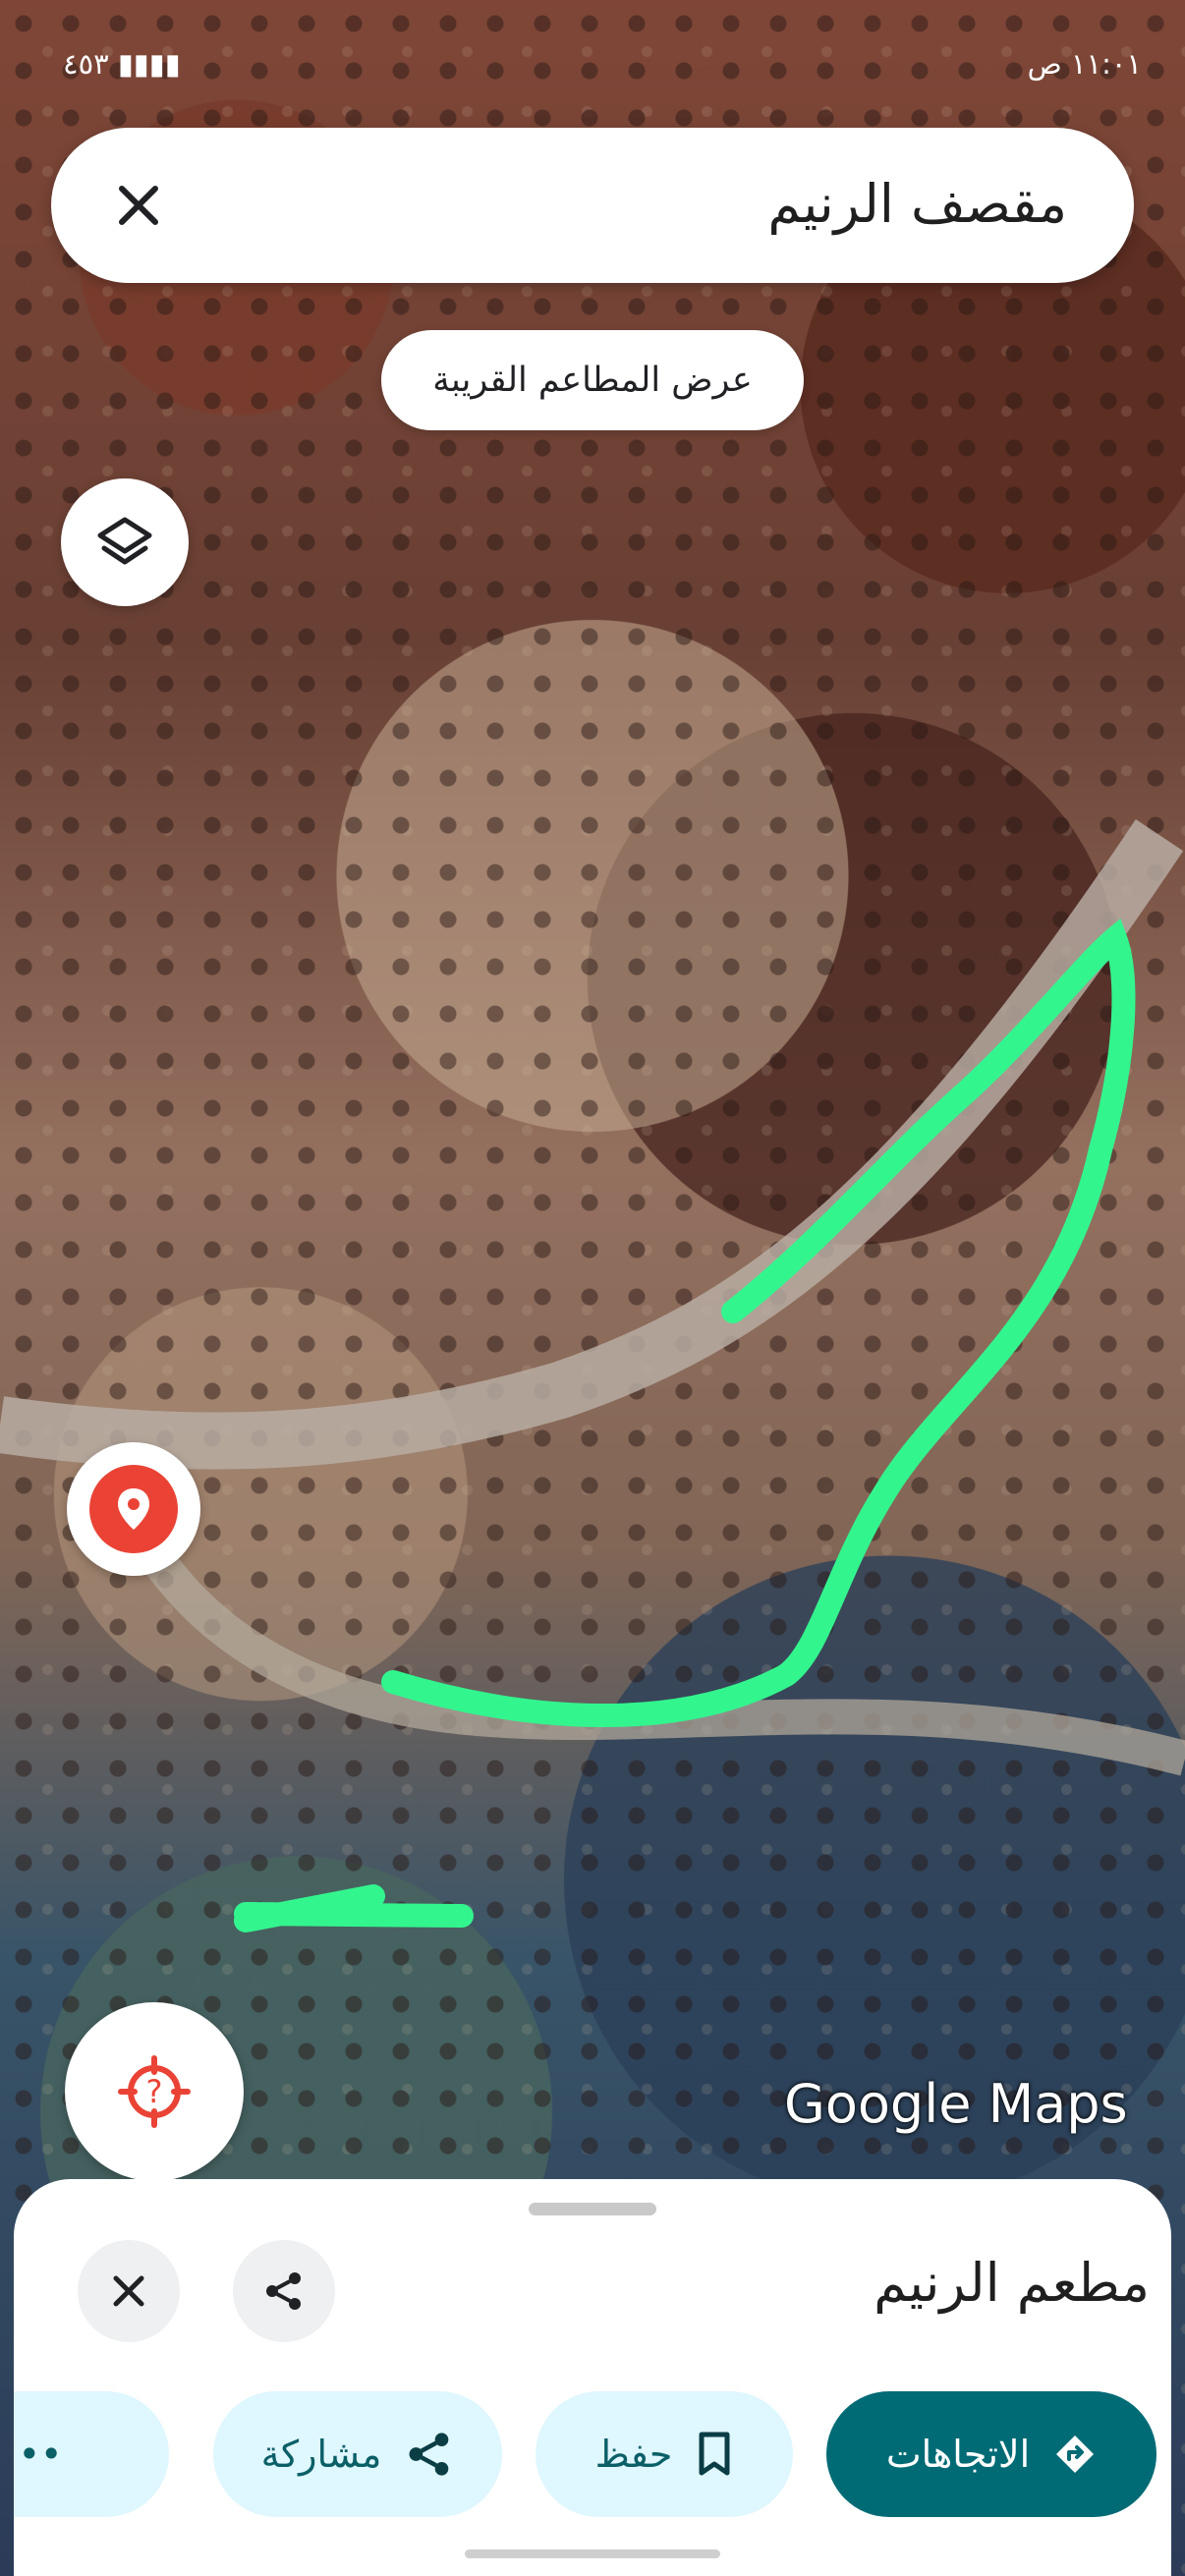 This screenshot has height=2576, width=1185. I want to click on status-time: ١١:٠١ ص, so click(1084, 64).